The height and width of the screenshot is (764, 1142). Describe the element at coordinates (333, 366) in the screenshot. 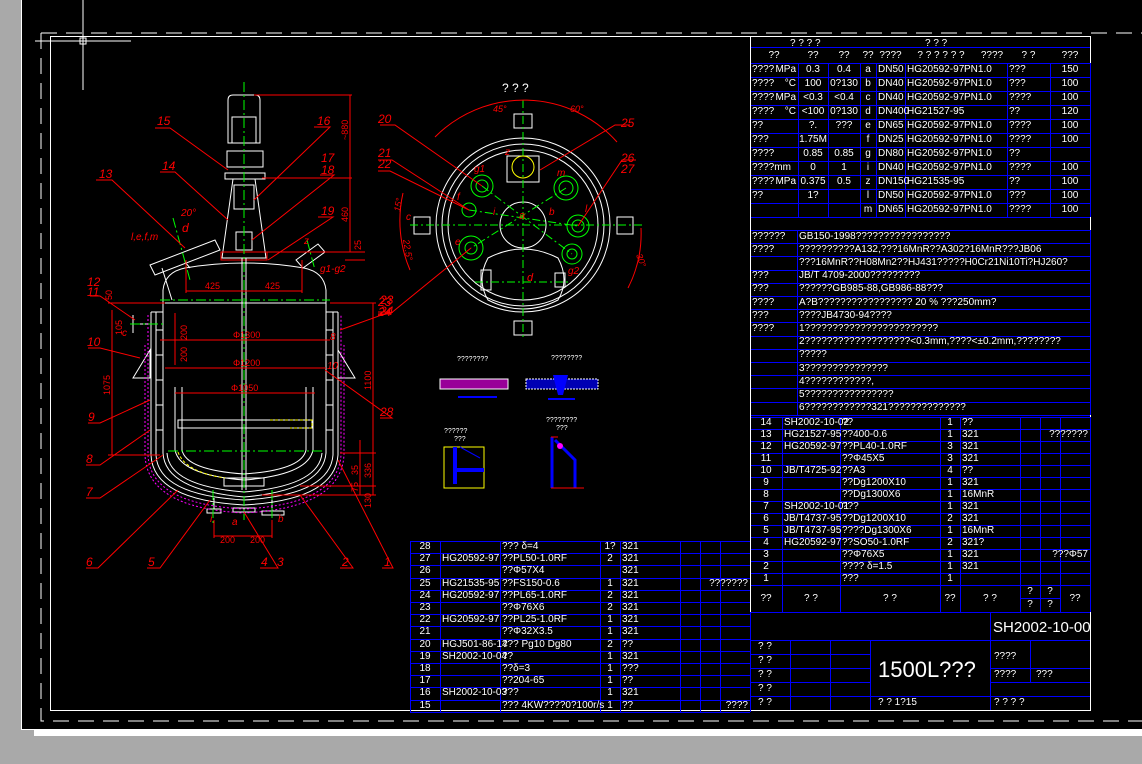

I see `callout-10: 10` at that location.